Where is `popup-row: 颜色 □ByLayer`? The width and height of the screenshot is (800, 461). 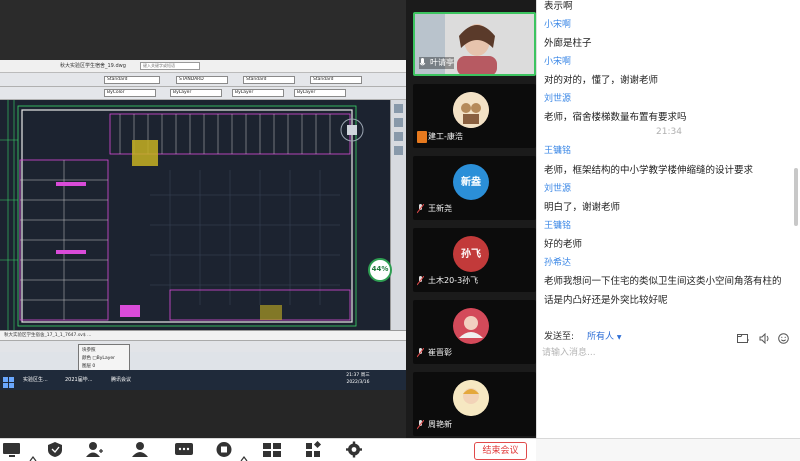
popup-row: 颜色 □ByLayer is located at coordinates (98, 358).